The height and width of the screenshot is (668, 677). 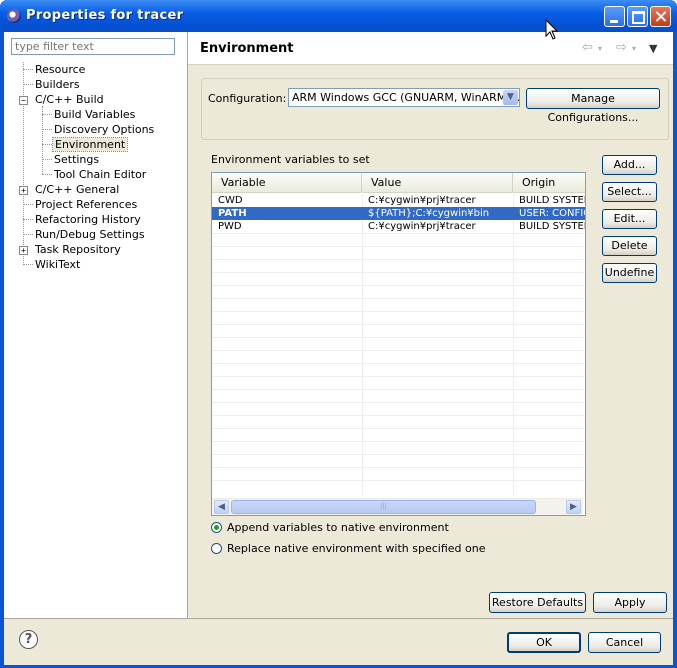 What do you see at coordinates (634, 48) in the screenshot?
I see `forward-dropdown-icon: ▾` at bounding box center [634, 48].